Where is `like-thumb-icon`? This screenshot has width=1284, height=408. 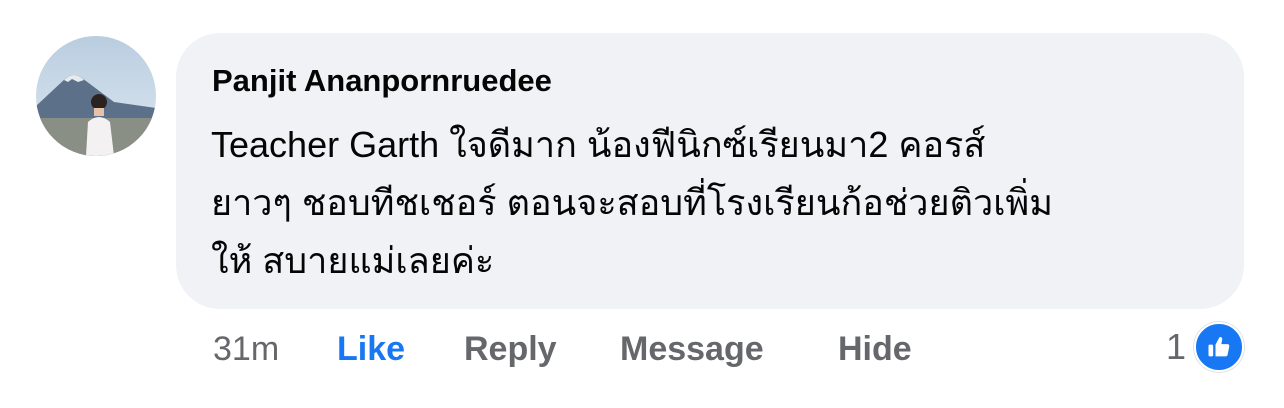
like-thumb-icon is located at coordinates (1219, 347).